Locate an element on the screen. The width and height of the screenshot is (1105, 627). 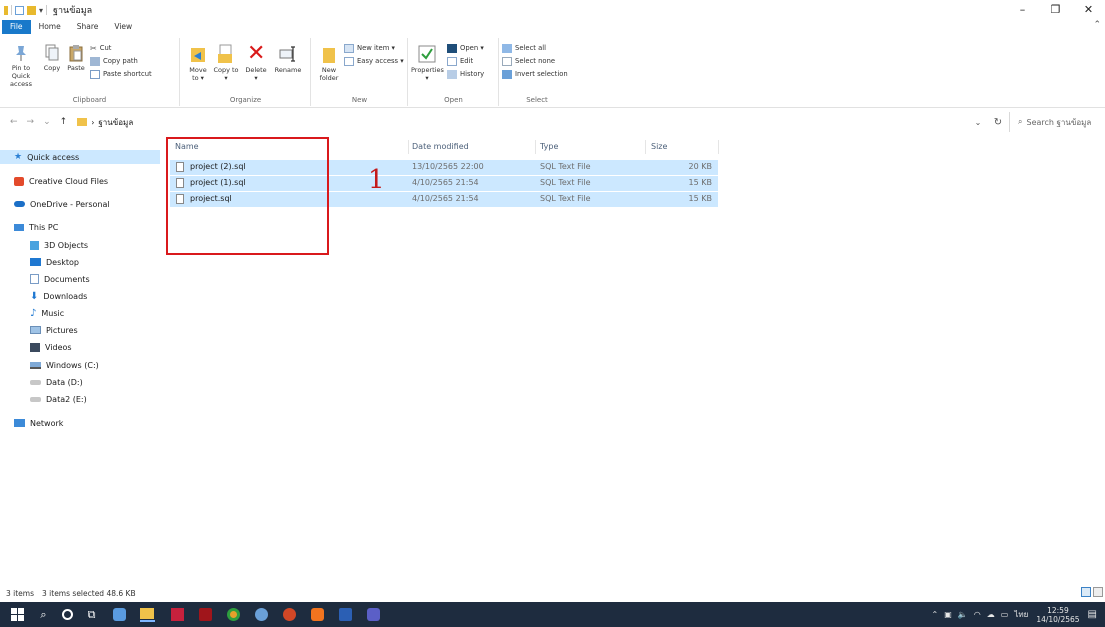
nav-item-data2-e: Data2 (E:) is located at coordinates (80, 399).